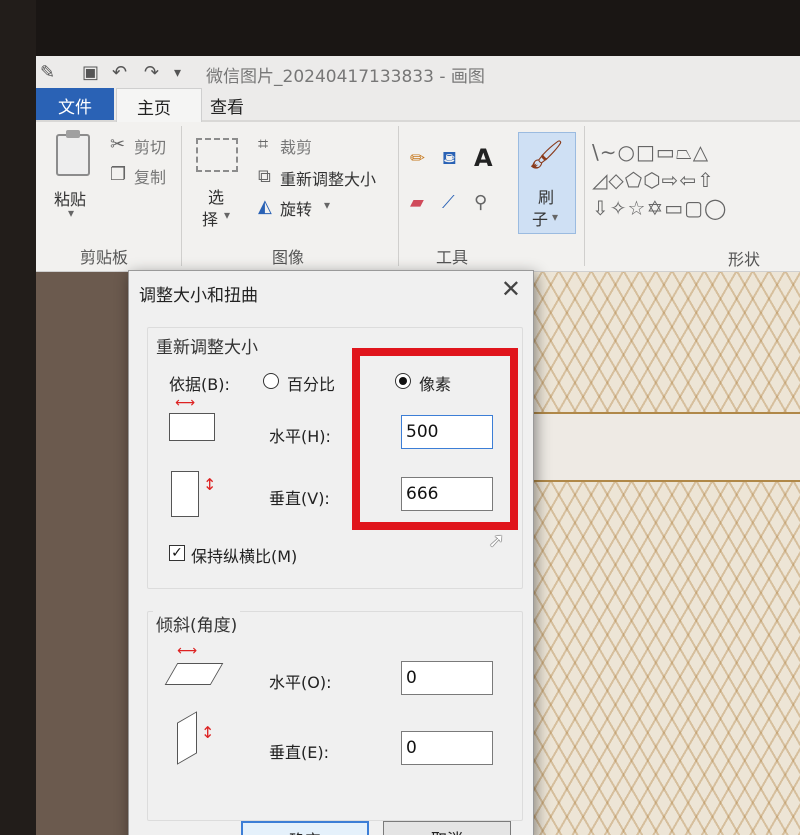 This screenshot has height=835, width=800. What do you see at coordinates (104, 257) in the screenshot?
I see `clipboard-group-label: 剪贴板` at bounding box center [104, 257].